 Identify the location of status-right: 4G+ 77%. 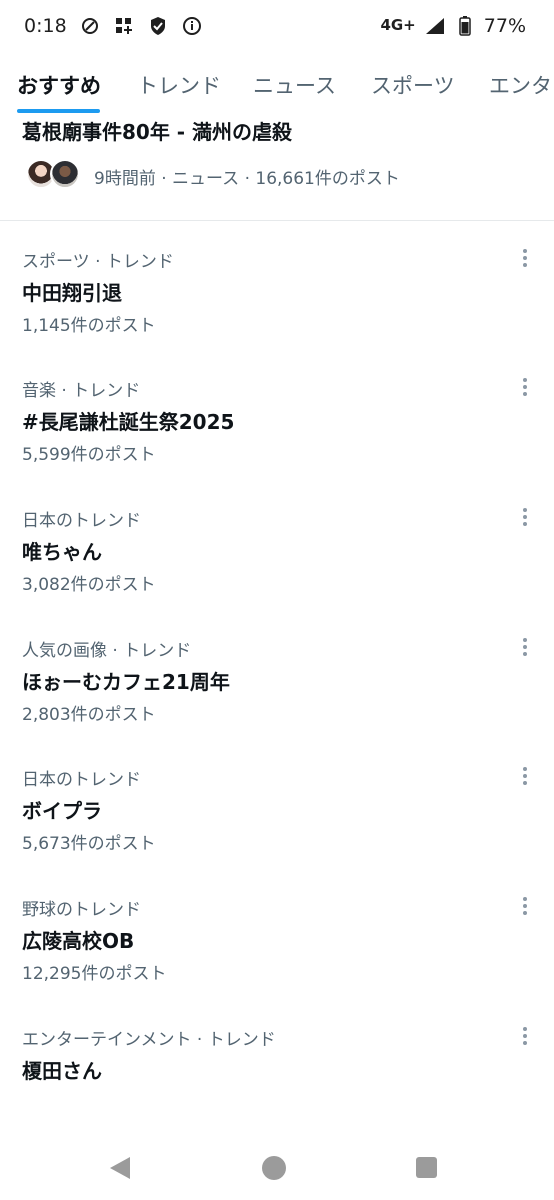
(453, 26).